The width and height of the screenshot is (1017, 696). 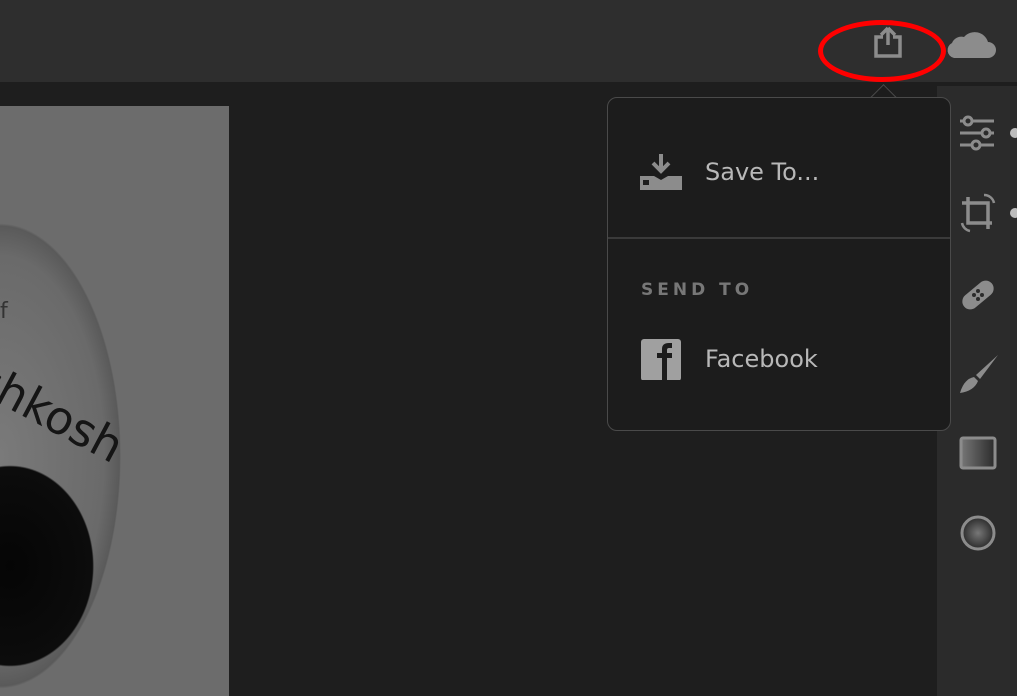 I want to click on photo-text-small: f, so click(x=4, y=311).